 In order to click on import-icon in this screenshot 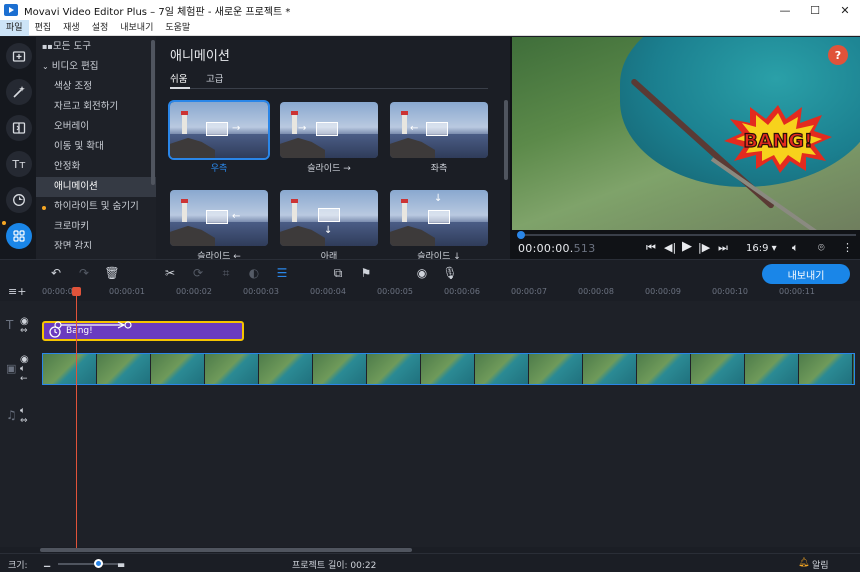, I will do `click(19, 56)`.